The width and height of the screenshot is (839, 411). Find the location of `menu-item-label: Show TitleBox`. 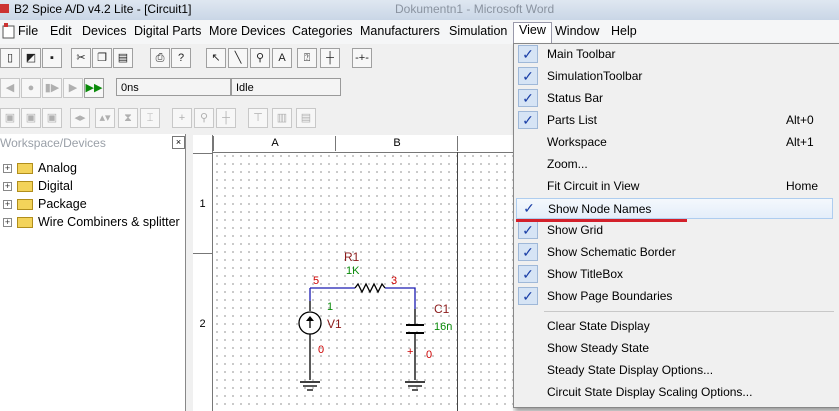

menu-item-label: Show TitleBox is located at coordinates (585, 274).